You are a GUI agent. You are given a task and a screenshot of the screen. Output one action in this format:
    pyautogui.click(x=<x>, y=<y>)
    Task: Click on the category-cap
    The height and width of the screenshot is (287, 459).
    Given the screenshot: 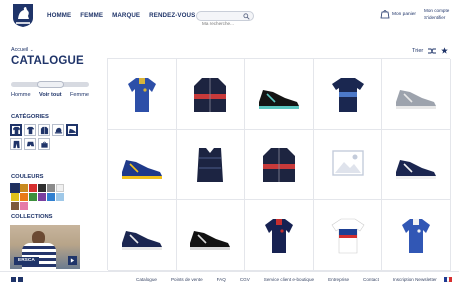 What is the action you would take?
    pyautogui.click(x=58, y=130)
    